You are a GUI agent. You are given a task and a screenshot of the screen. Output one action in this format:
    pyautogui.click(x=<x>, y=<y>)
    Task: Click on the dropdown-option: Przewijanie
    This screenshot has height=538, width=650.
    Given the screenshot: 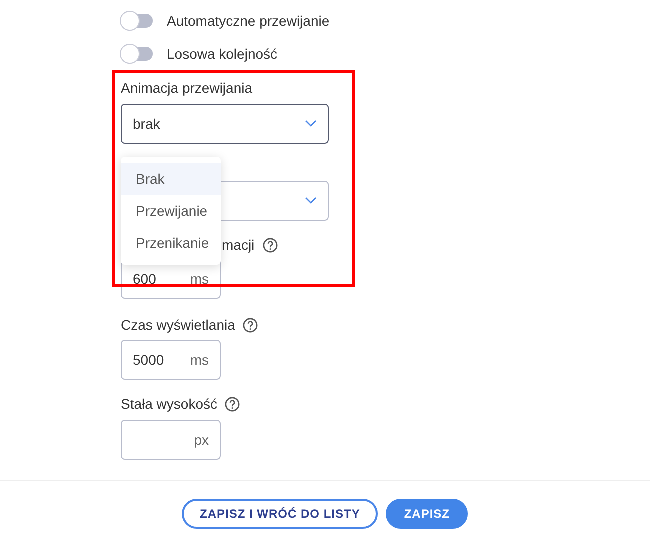 What is the action you would take?
    pyautogui.click(x=171, y=211)
    